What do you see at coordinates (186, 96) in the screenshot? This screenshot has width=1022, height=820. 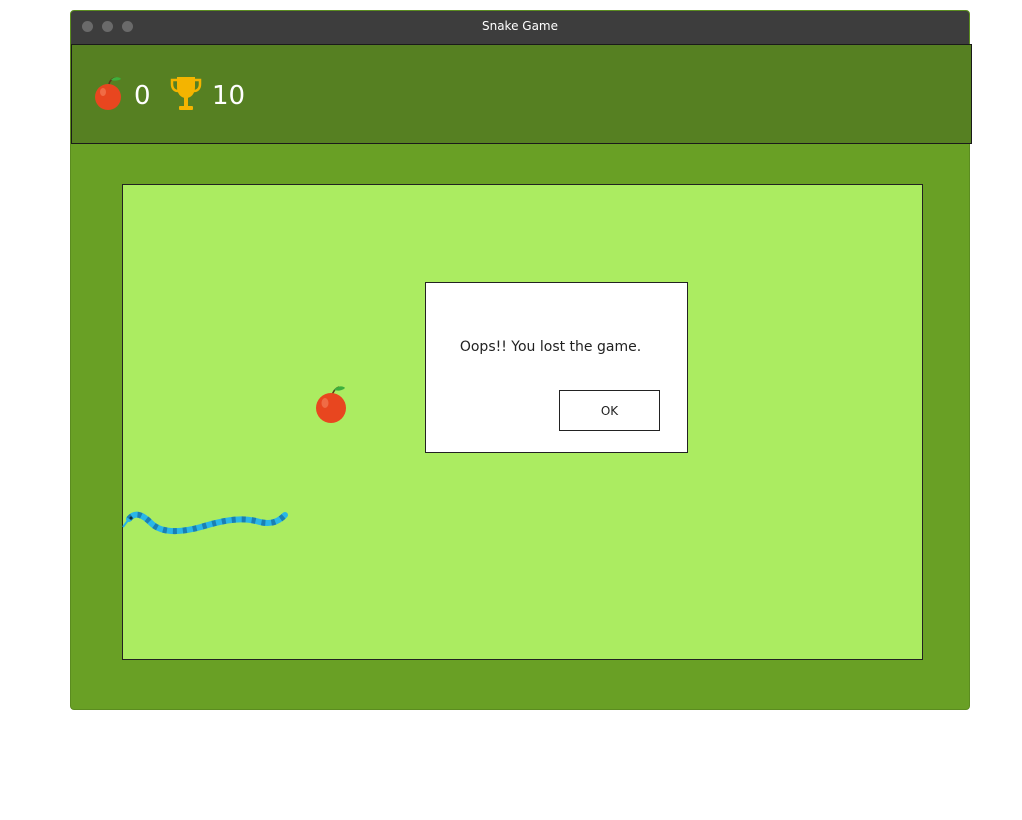 I see `trophy-icon` at bounding box center [186, 96].